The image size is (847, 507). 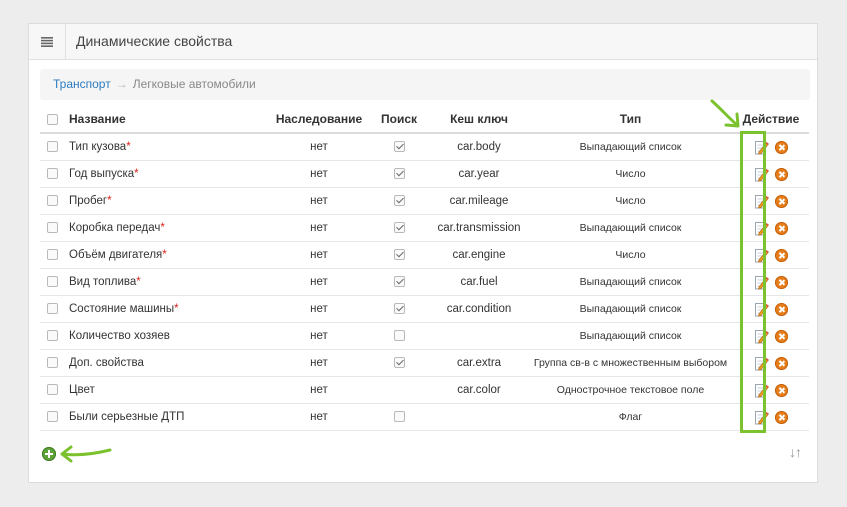 What do you see at coordinates (479, 417) in the screenshot?
I see `cache-key` at bounding box center [479, 417].